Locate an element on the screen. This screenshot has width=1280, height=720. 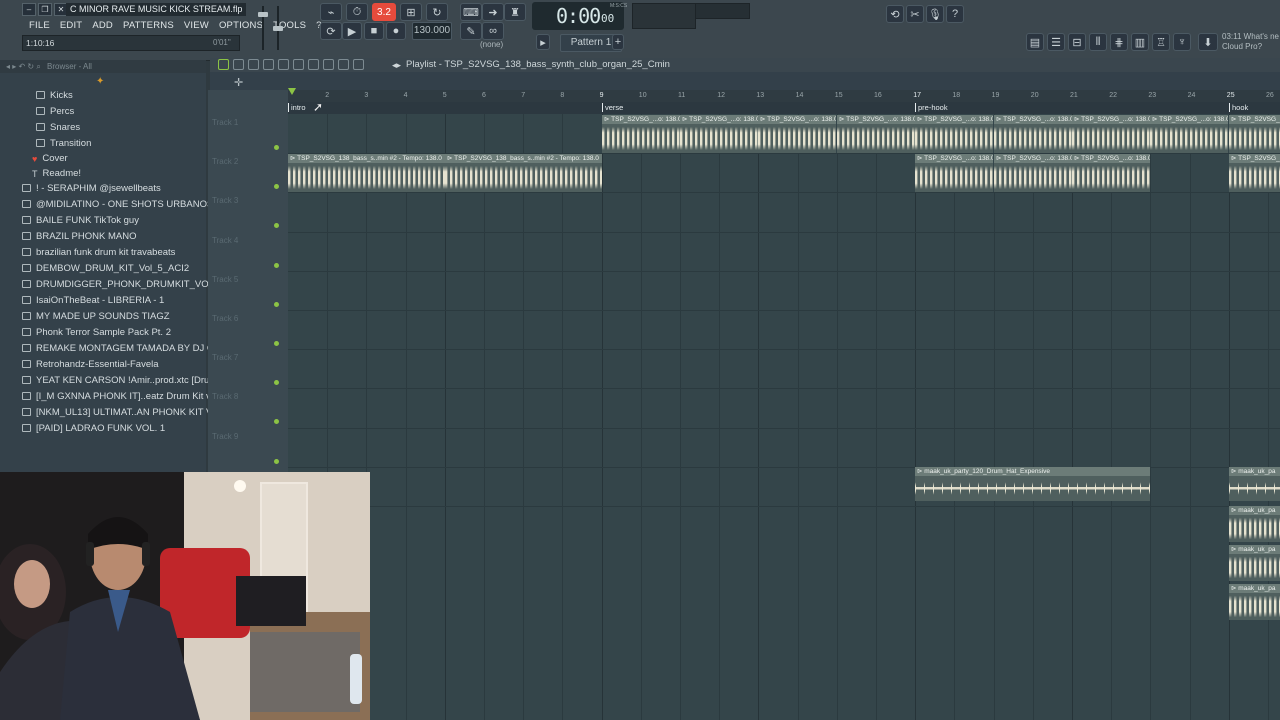
browser-item-label: Phonk Terror Sample Pack Pt. 2 is located at coordinates (103, 332).